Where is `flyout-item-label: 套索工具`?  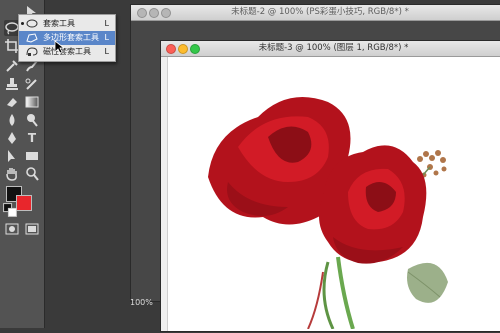
flyout-item-label: 套索工具 is located at coordinates (59, 23).